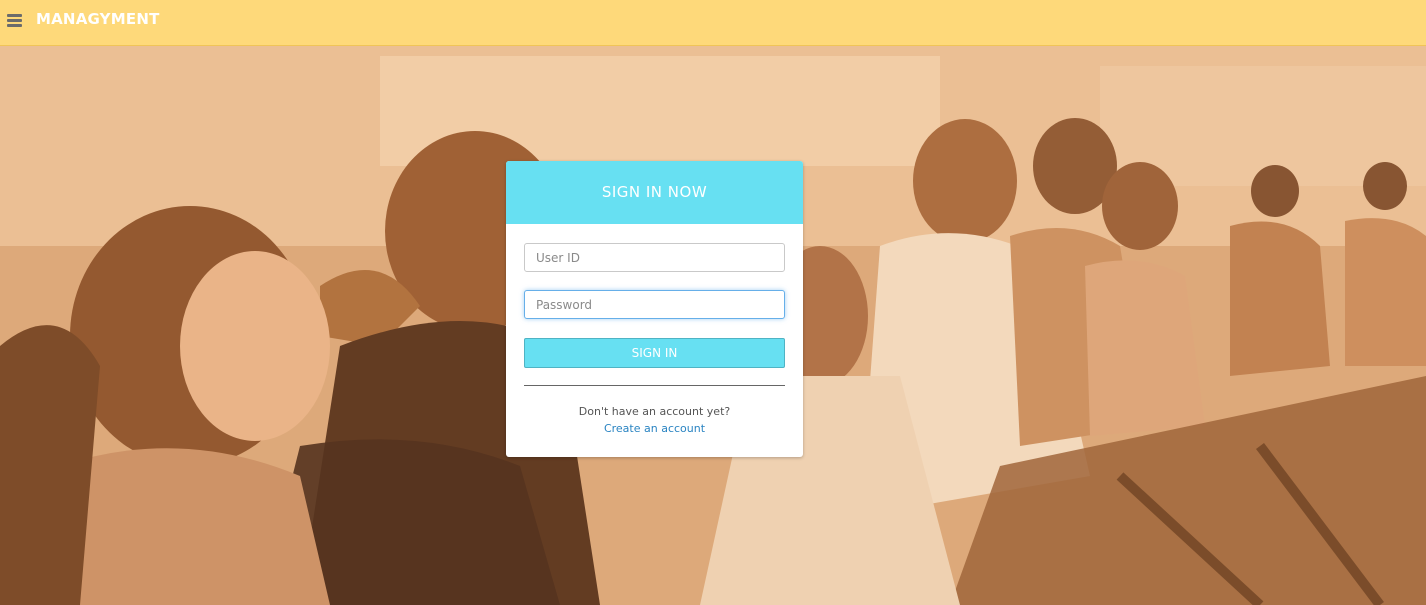 Image resolution: width=1426 pixels, height=605 pixels. Describe the element at coordinates (654, 192) in the screenshot. I see `sign-in-title: SIGN IN NOW` at that location.